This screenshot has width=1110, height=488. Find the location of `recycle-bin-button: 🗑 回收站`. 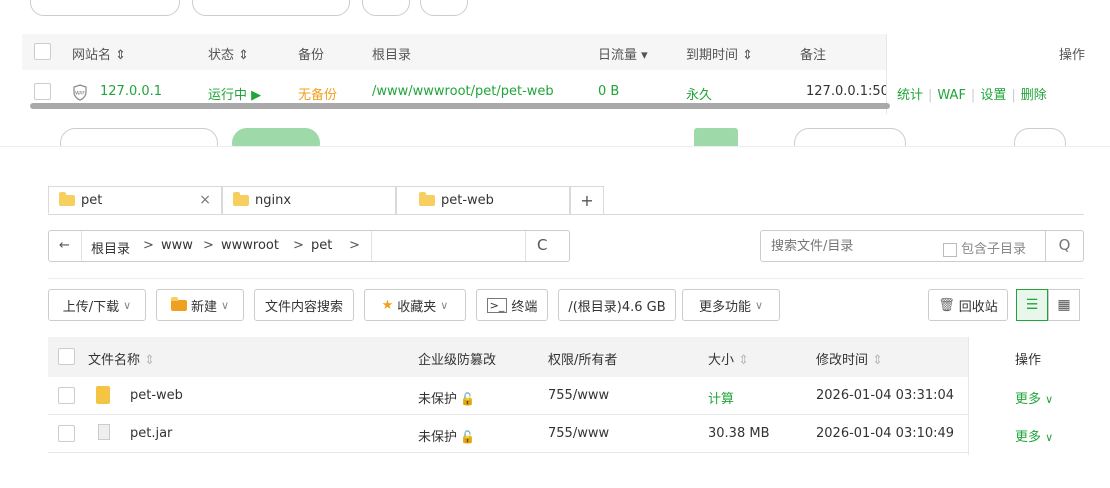

recycle-bin-button: 🗑 回收站 is located at coordinates (968, 305).